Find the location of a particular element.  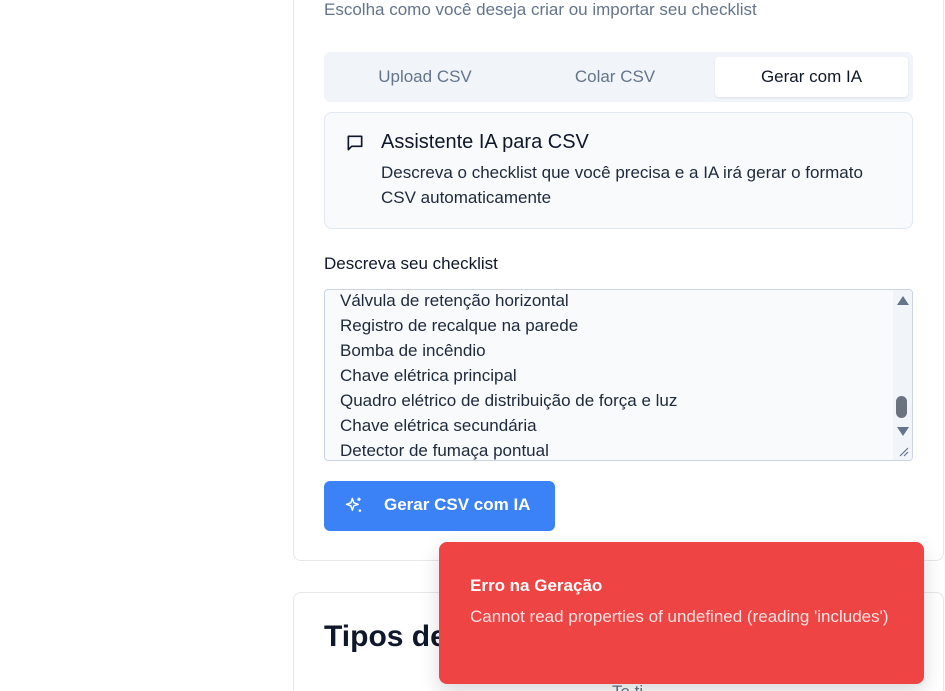

checklist-field-label: Descreva seu checklist is located at coordinates (411, 263).